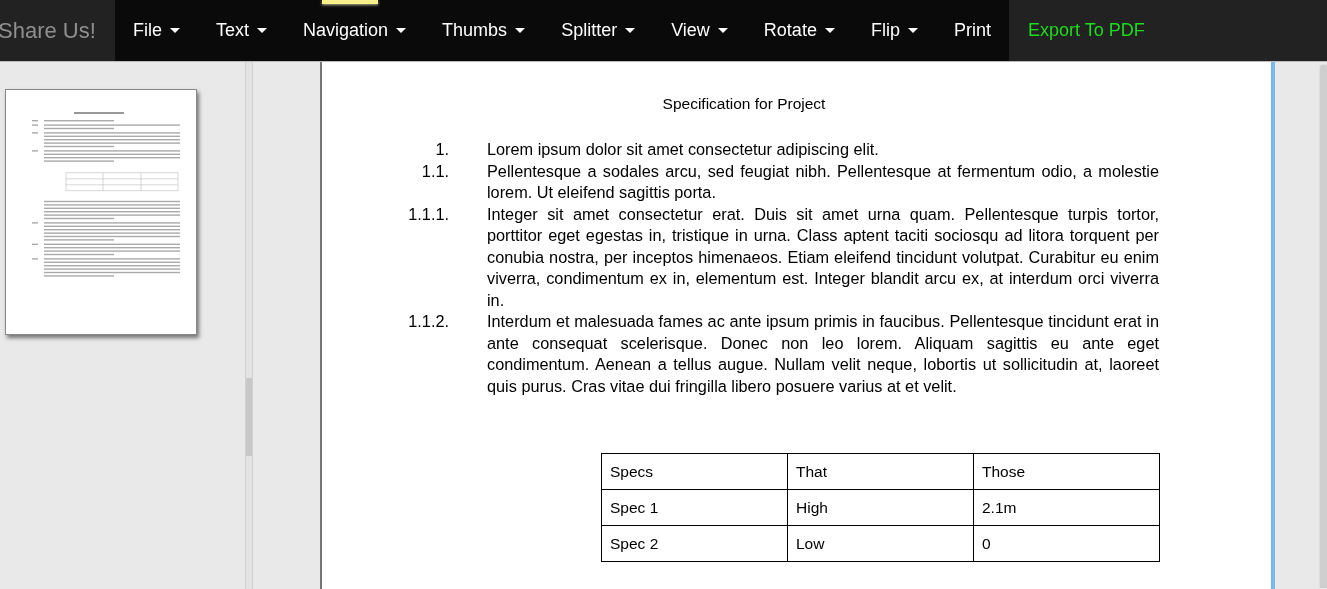 This screenshot has width=1327, height=589. Describe the element at coordinates (683, 150) in the screenshot. I see `list-paragraph: Lorem ipsum dolor sit amet consectetur adipiscing elit.` at that location.